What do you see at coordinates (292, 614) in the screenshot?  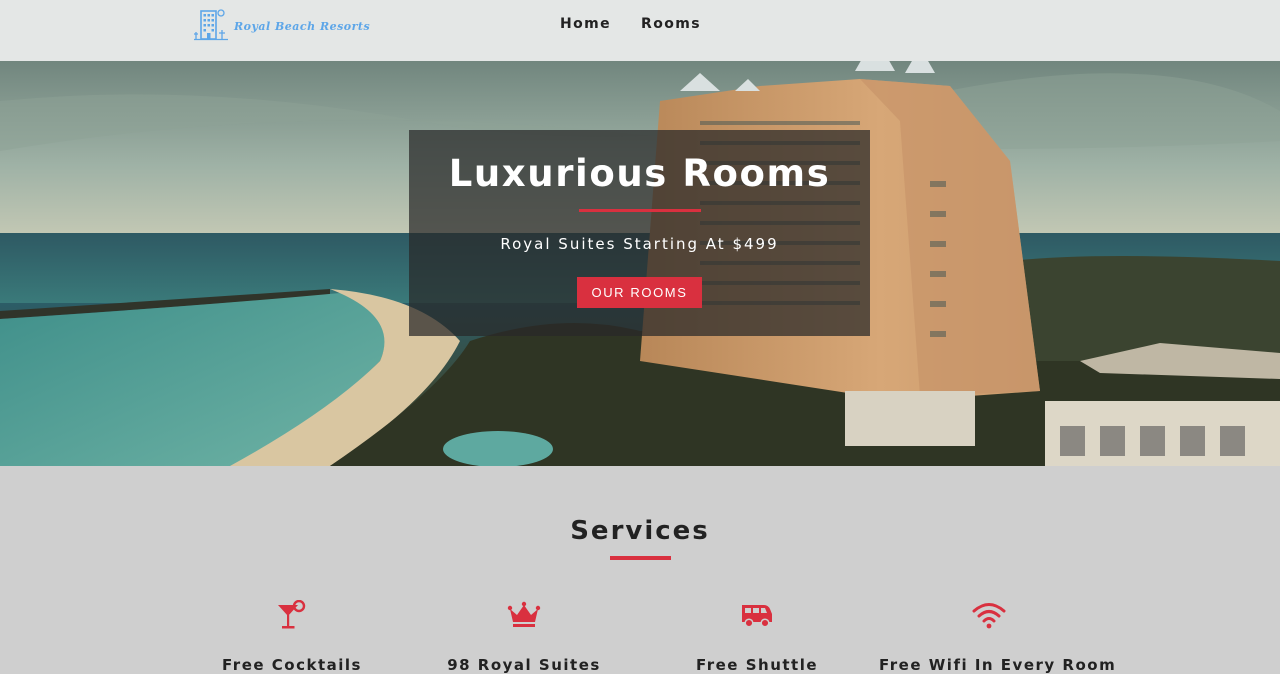 I see `cocktail-icon` at bounding box center [292, 614].